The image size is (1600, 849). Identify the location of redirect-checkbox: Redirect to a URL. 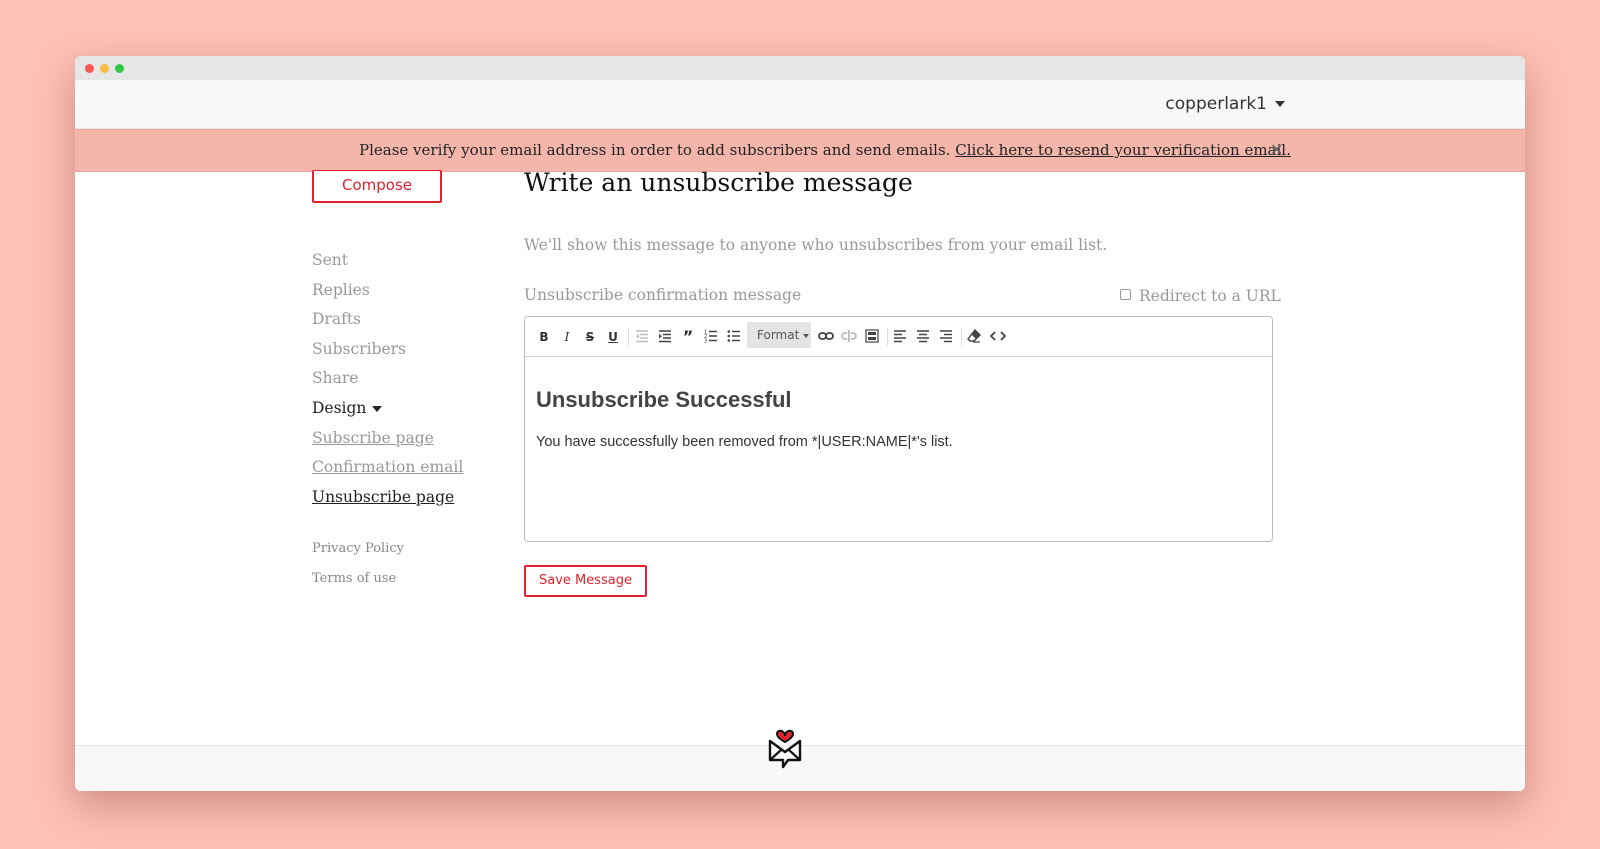
(1200, 296).